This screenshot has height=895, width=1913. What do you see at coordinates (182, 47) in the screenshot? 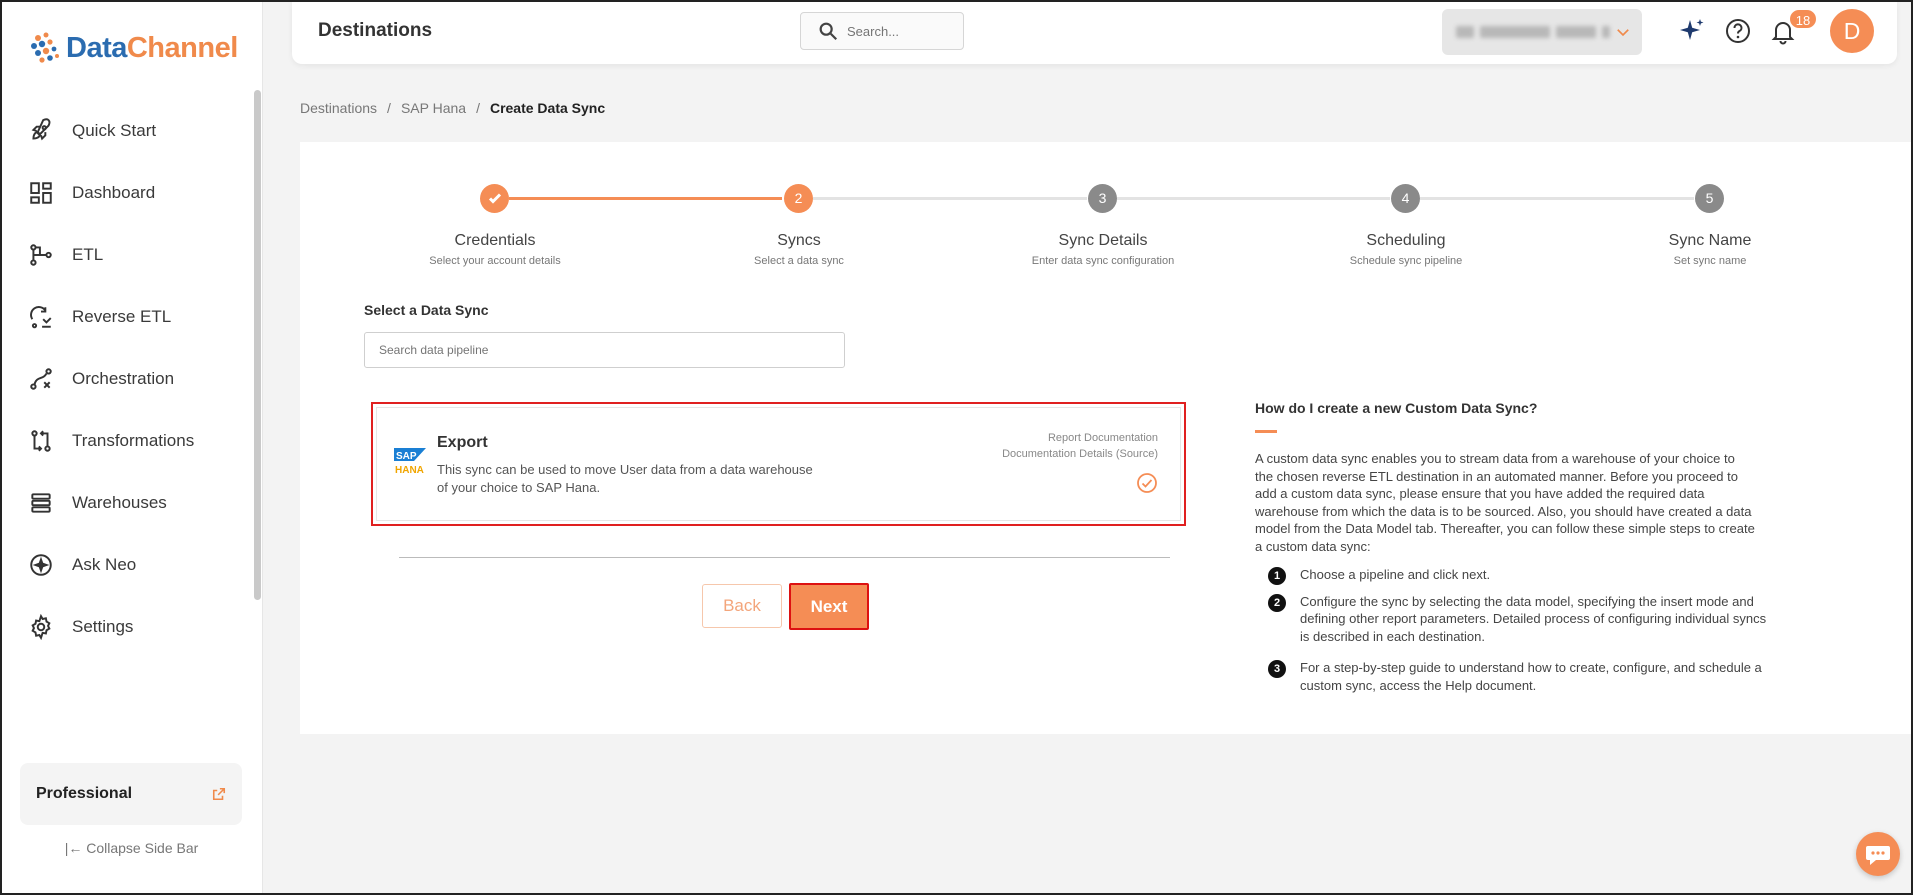
I see `logo-text-channel: Channel` at bounding box center [182, 47].